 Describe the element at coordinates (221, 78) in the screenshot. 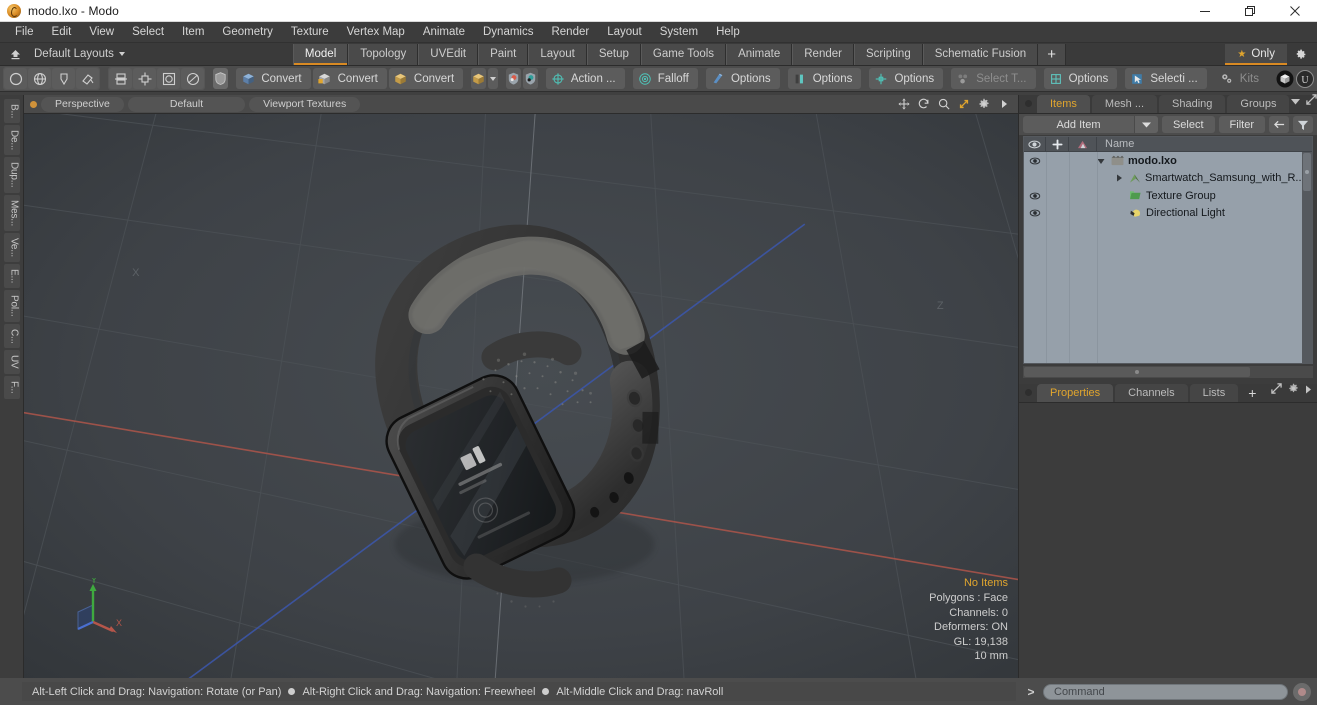

I see `shield-icon` at that location.